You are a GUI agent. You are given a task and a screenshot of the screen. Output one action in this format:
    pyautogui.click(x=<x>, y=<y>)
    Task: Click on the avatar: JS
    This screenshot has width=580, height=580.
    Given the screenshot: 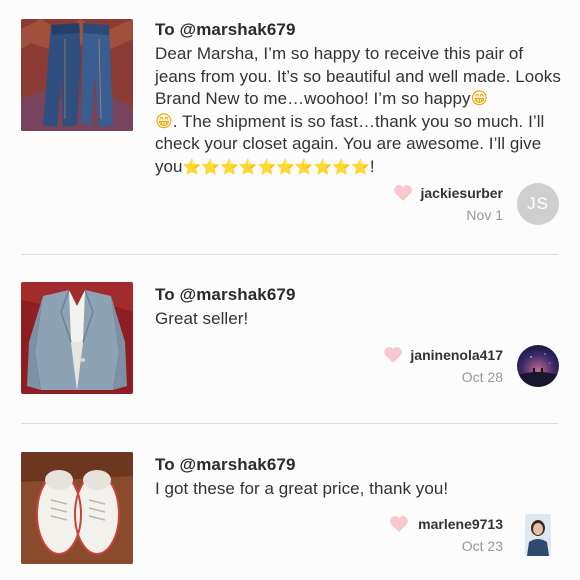 What is the action you would take?
    pyautogui.click(x=538, y=204)
    